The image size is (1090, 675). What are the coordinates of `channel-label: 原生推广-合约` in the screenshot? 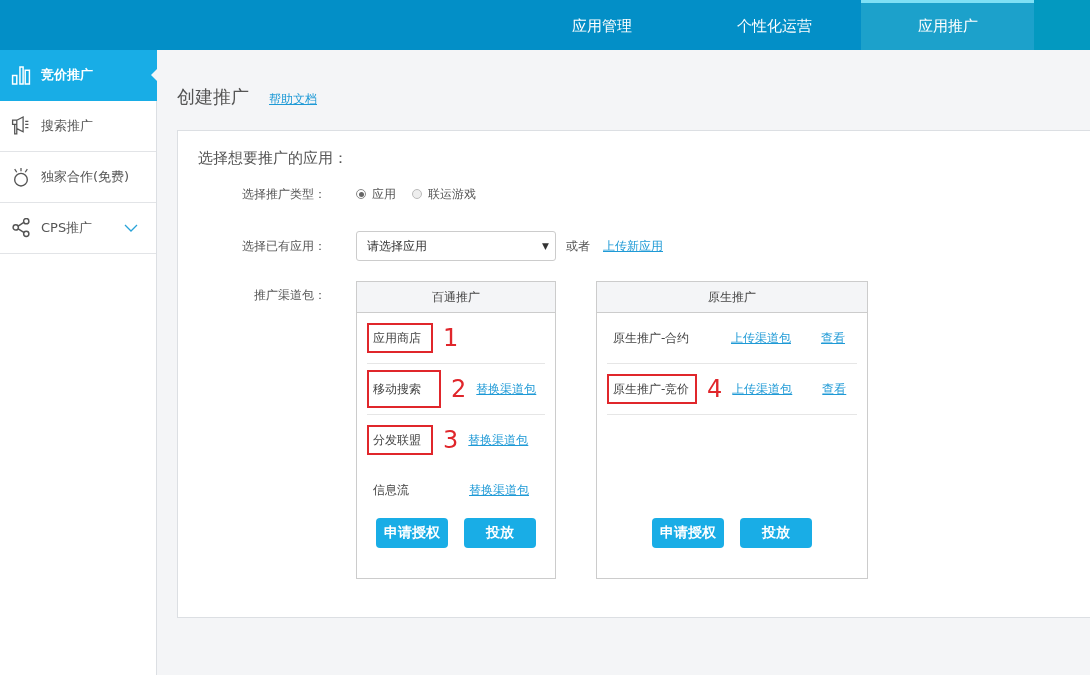 It's located at (651, 338).